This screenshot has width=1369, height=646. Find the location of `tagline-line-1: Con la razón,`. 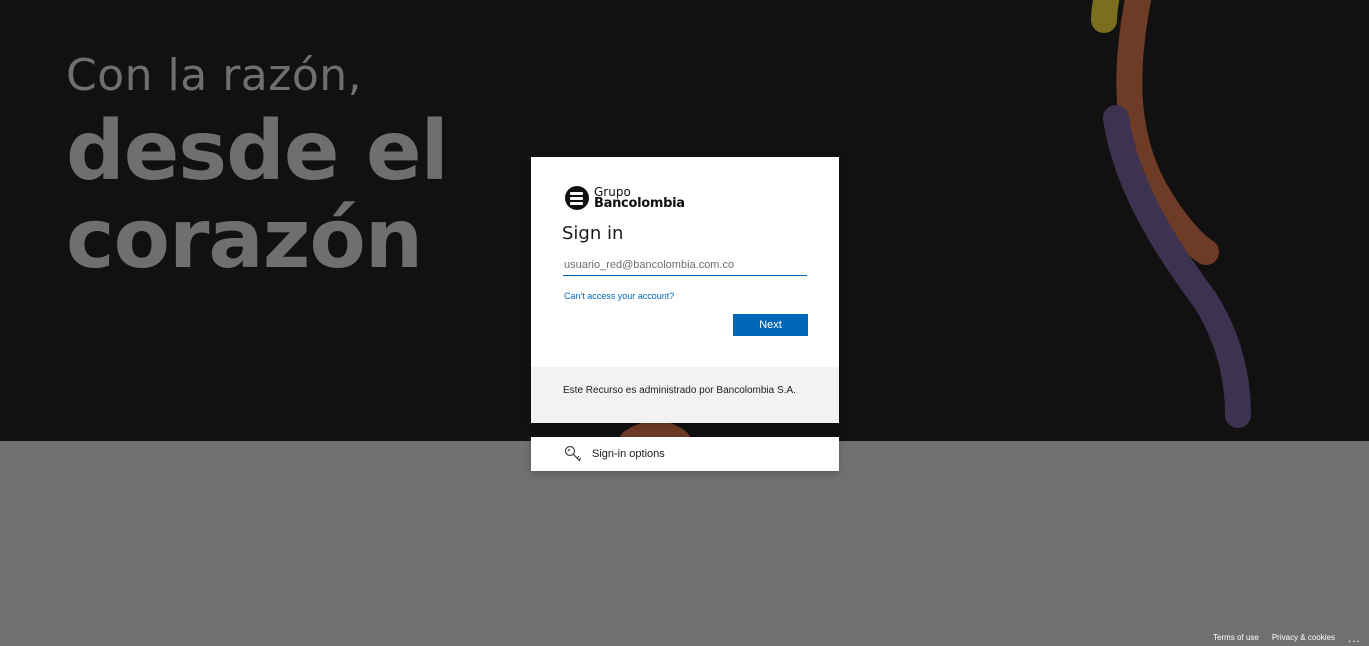

tagline-line-1: Con la razón, is located at coordinates (214, 75).